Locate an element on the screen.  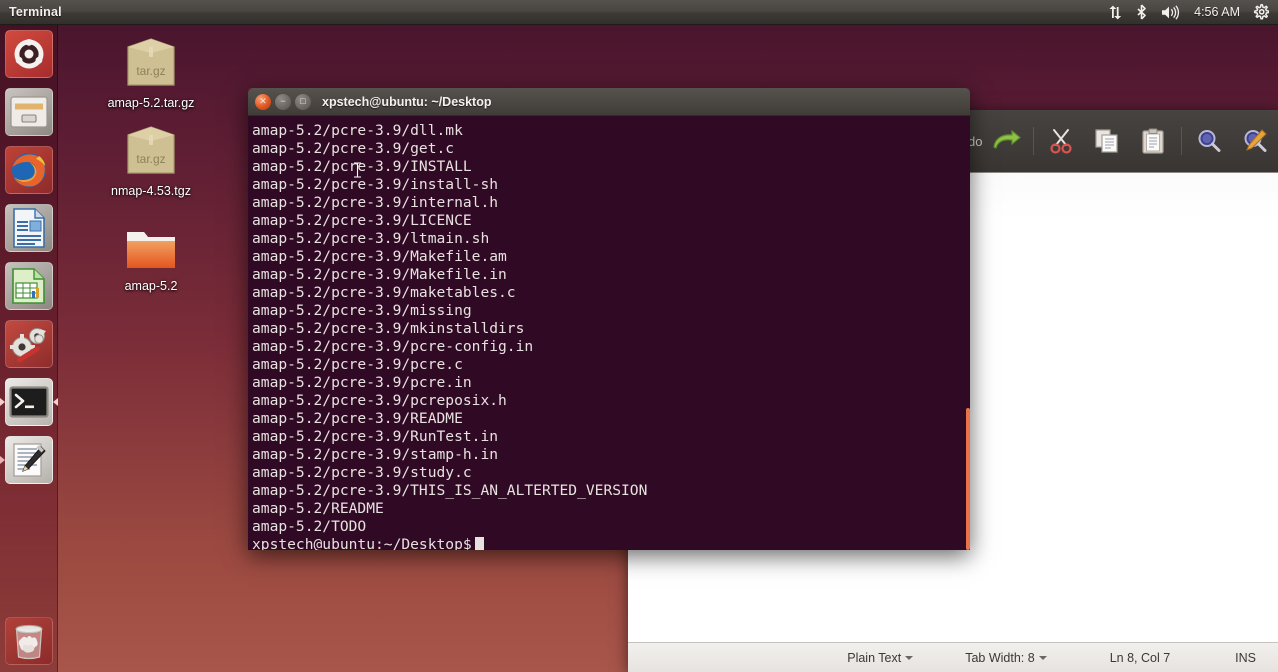
redo-arrow-icon is located at coordinates (1006, 139).